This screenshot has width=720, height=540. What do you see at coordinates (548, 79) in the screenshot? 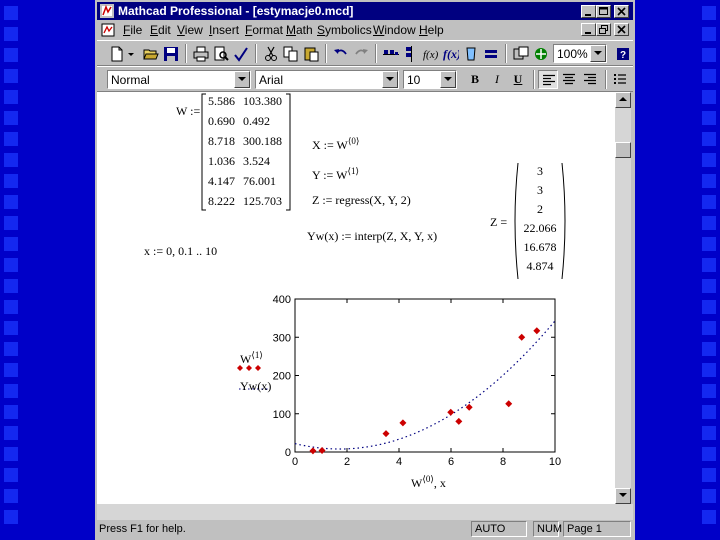
I see `align-left-button` at bounding box center [548, 79].